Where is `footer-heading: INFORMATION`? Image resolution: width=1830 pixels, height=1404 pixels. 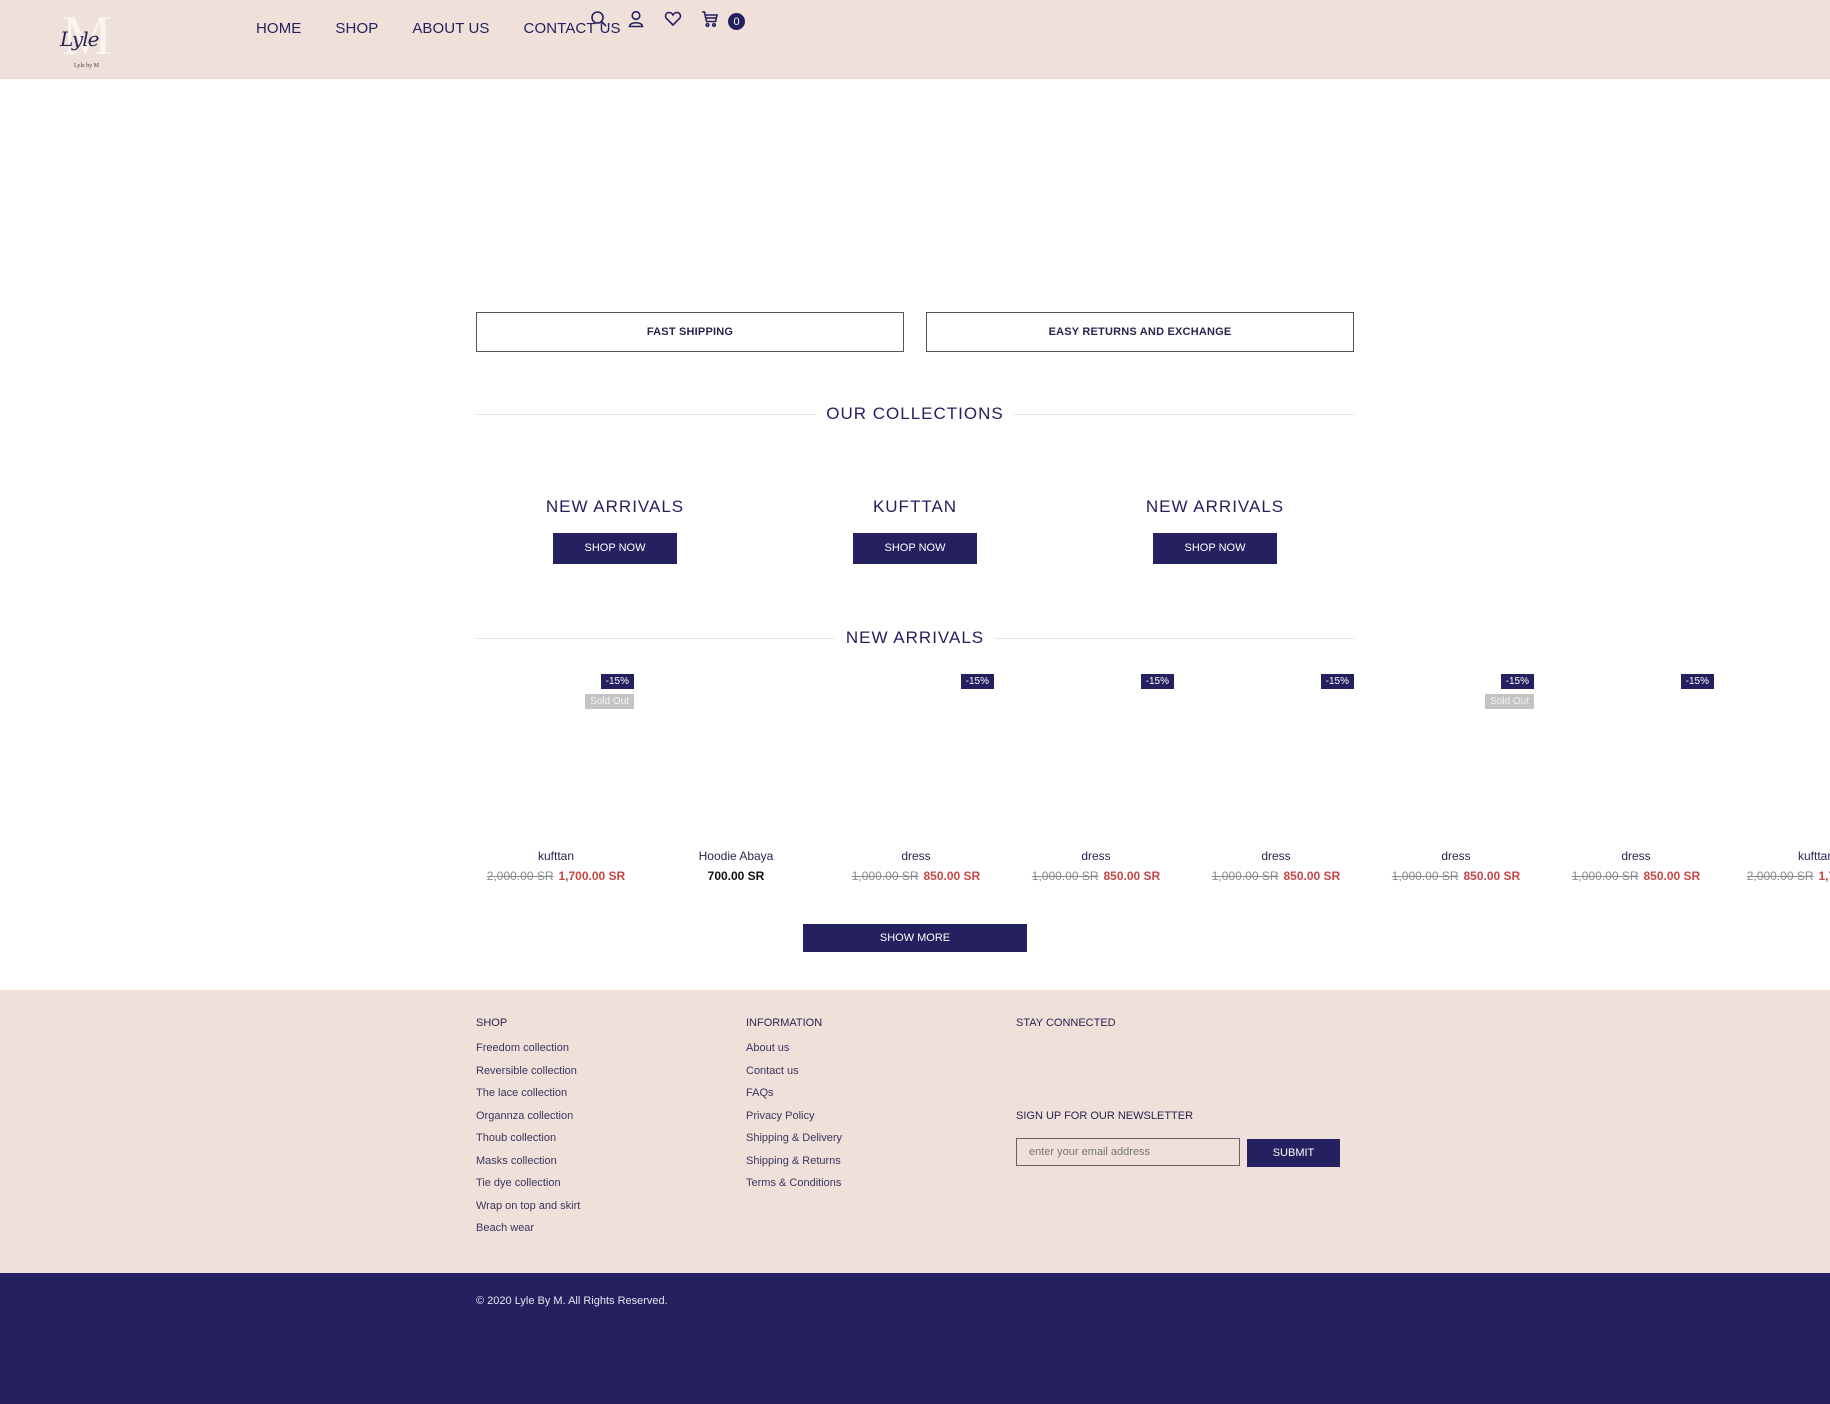 footer-heading: INFORMATION is located at coordinates (784, 1023).